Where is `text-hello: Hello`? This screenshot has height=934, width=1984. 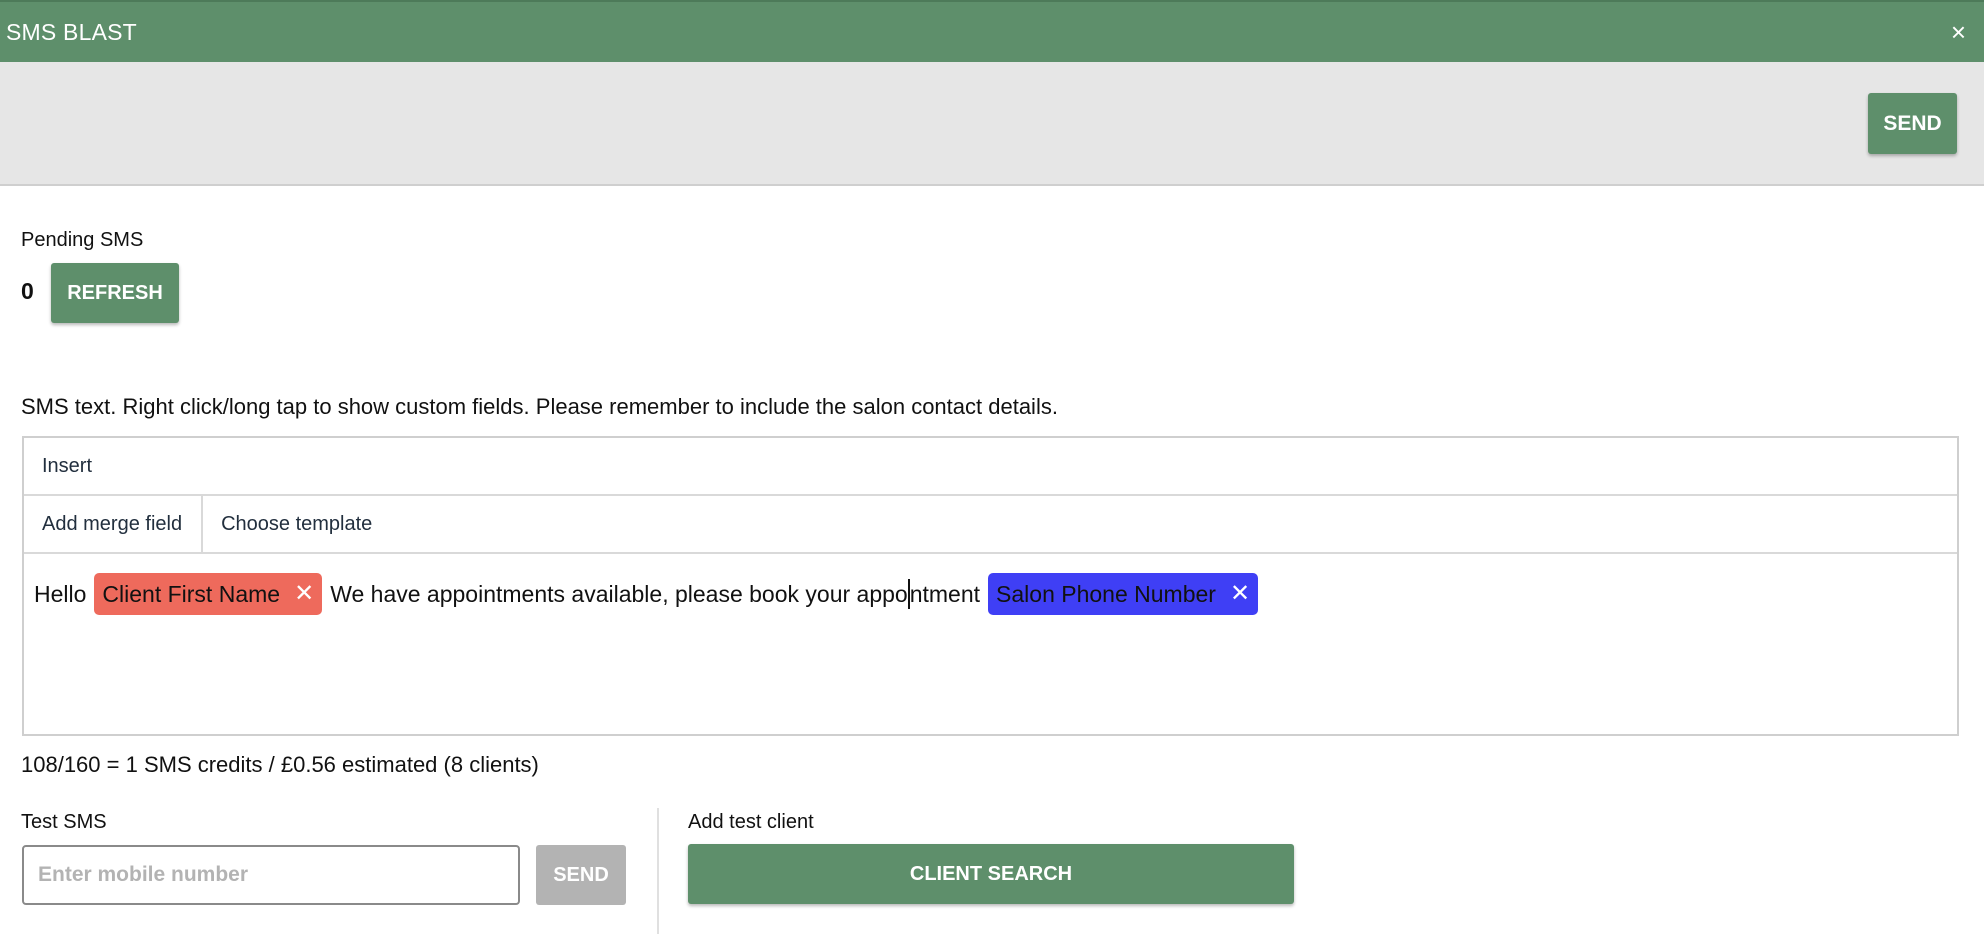 text-hello: Hello is located at coordinates (60, 594).